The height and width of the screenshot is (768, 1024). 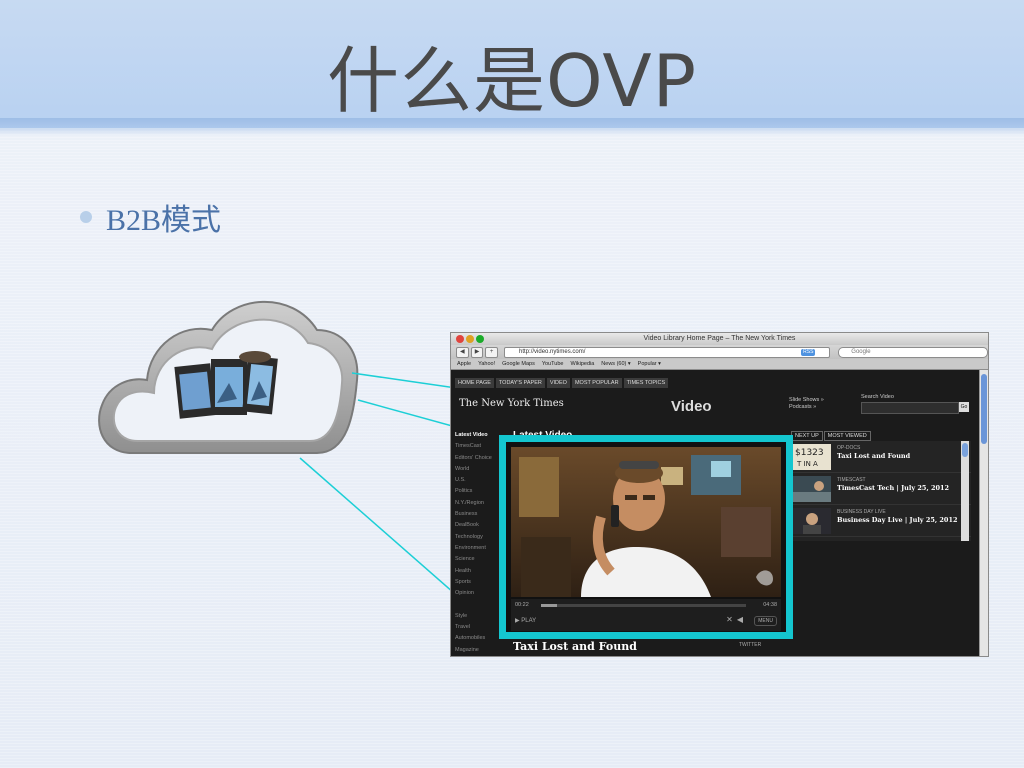 What do you see at coordinates (575, 646) in the screenshot?
I see `video-caption: Taxi Lost and Found` at bounding box center [575, 646].